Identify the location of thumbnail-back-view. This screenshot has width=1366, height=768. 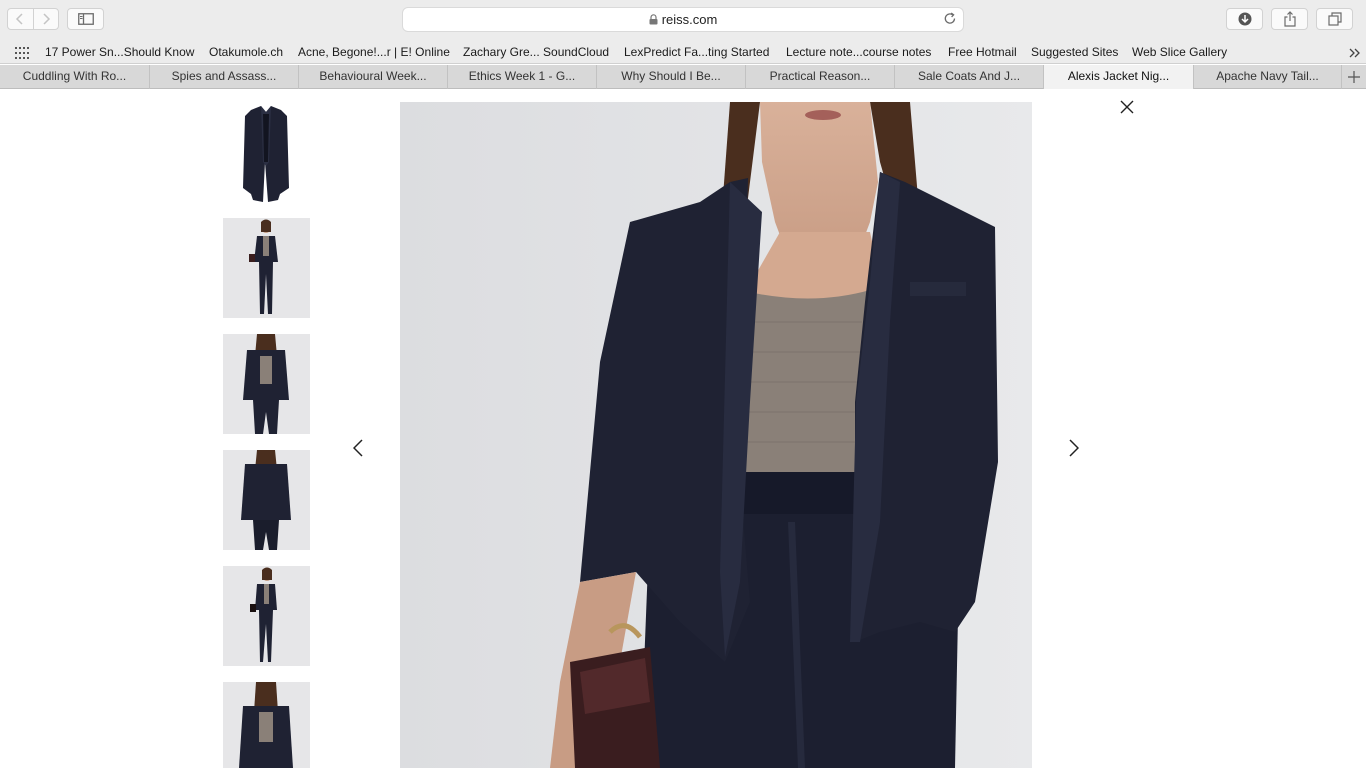
(266, 500).